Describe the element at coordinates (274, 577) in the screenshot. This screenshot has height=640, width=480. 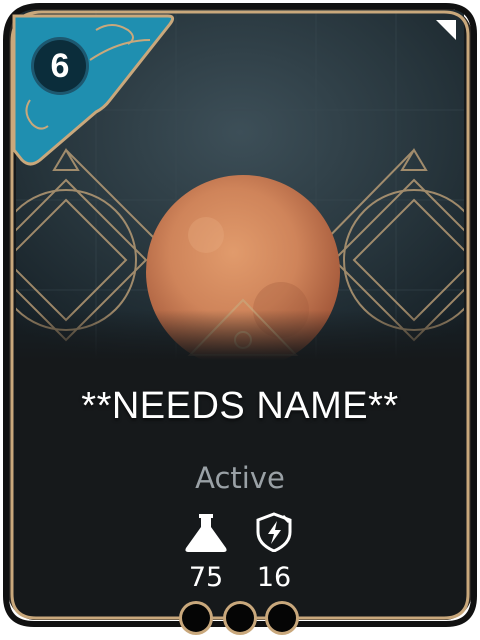
I see `stat-power-value: 16` at that location.